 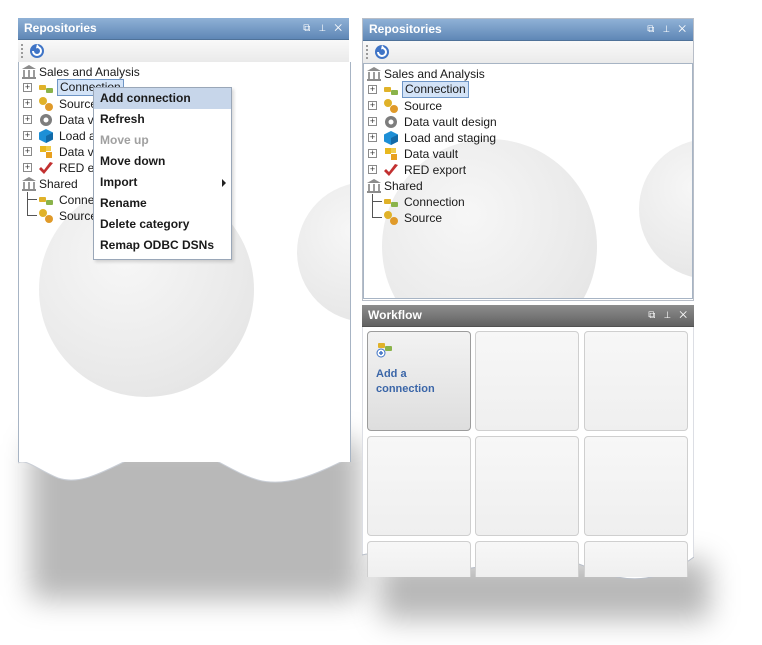 What do you see at coordinates (434, 202) in the screenshot?
I see `tree-item-label: Connection` at bounding box center [434, 202].